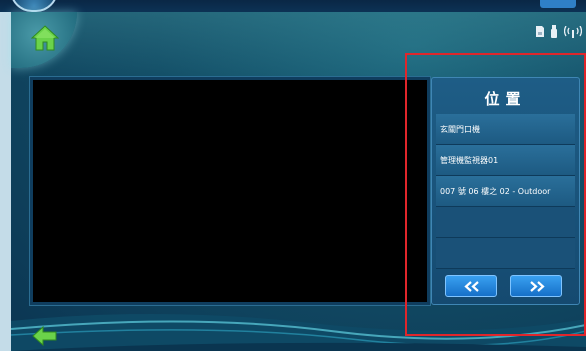 This screenshot has height=351, width=586. What do you see at coordinates (558, 4) in the screenshot?
I see `top-button` at bounding box center [558, 4].